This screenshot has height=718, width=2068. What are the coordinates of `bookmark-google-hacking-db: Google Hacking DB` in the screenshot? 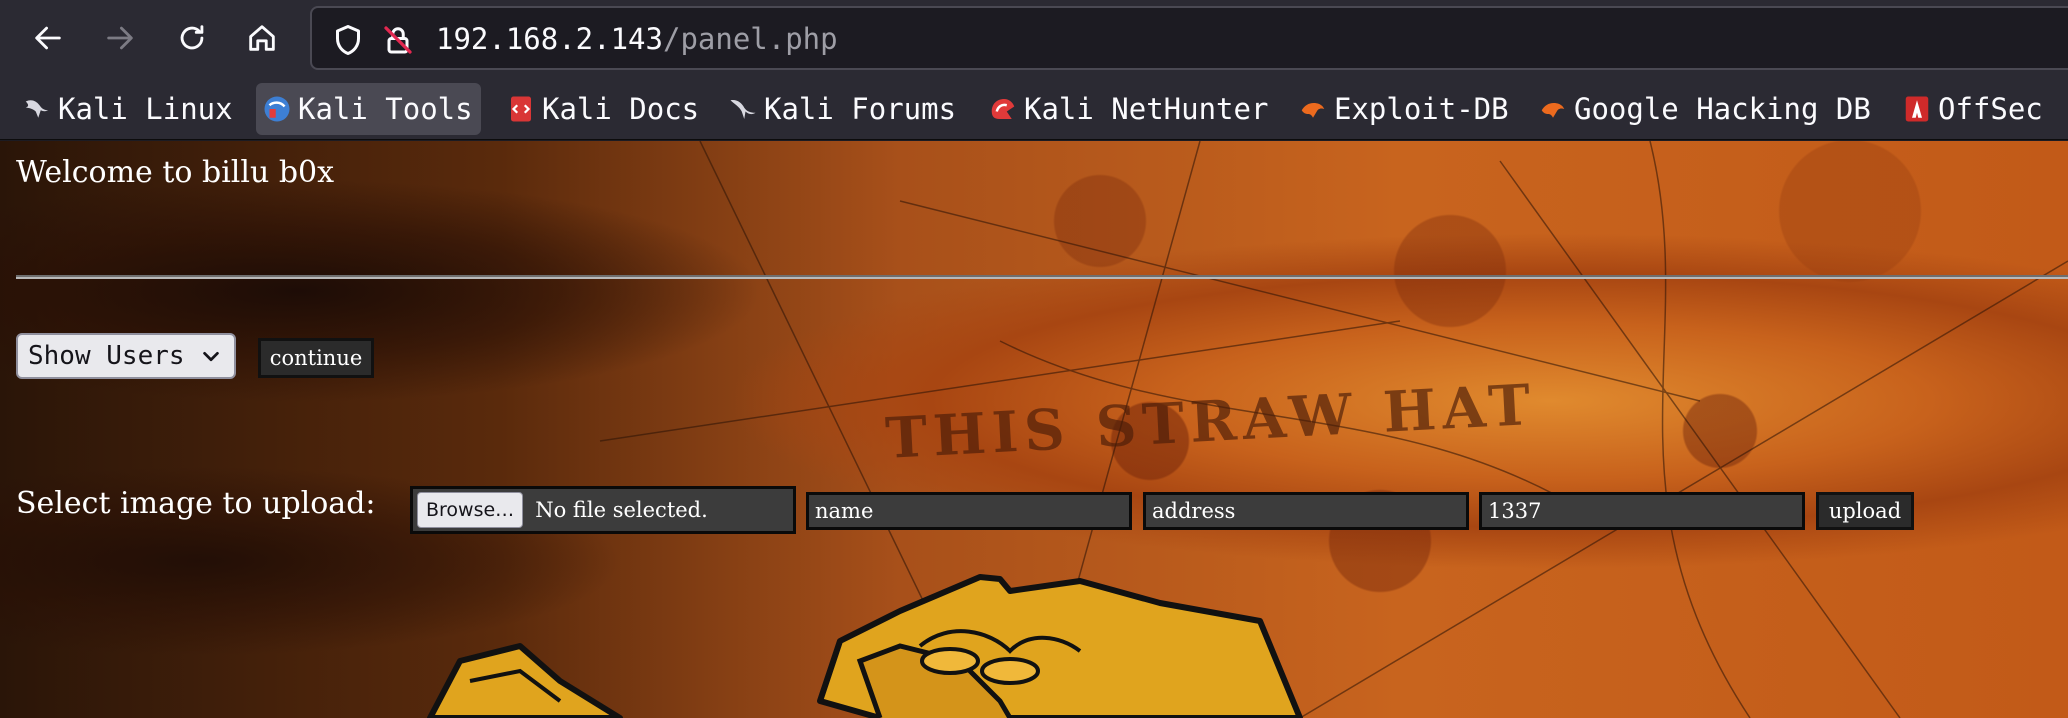 It's located at (1705, 109).